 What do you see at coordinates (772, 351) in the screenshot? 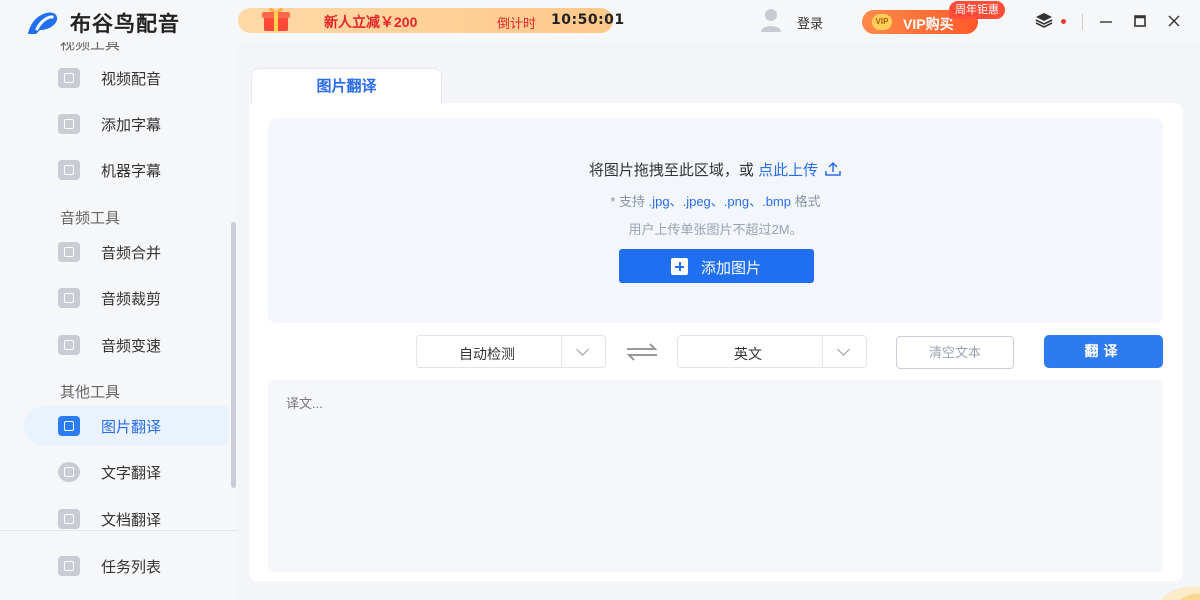
I see `target-language-select: 英文` at bounding box center [772, 351].